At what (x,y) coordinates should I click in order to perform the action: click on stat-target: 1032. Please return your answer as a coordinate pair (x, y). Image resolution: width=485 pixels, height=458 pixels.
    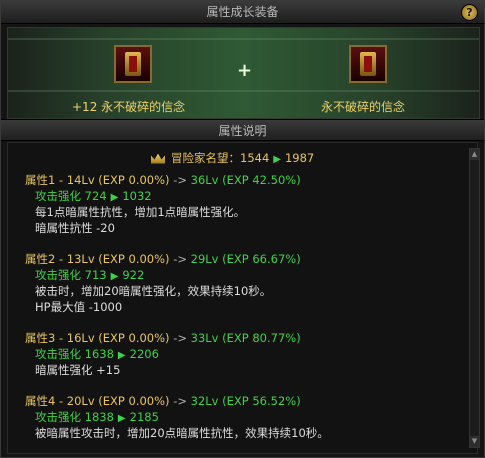
    Looking at the image, I should click on (137, 196).